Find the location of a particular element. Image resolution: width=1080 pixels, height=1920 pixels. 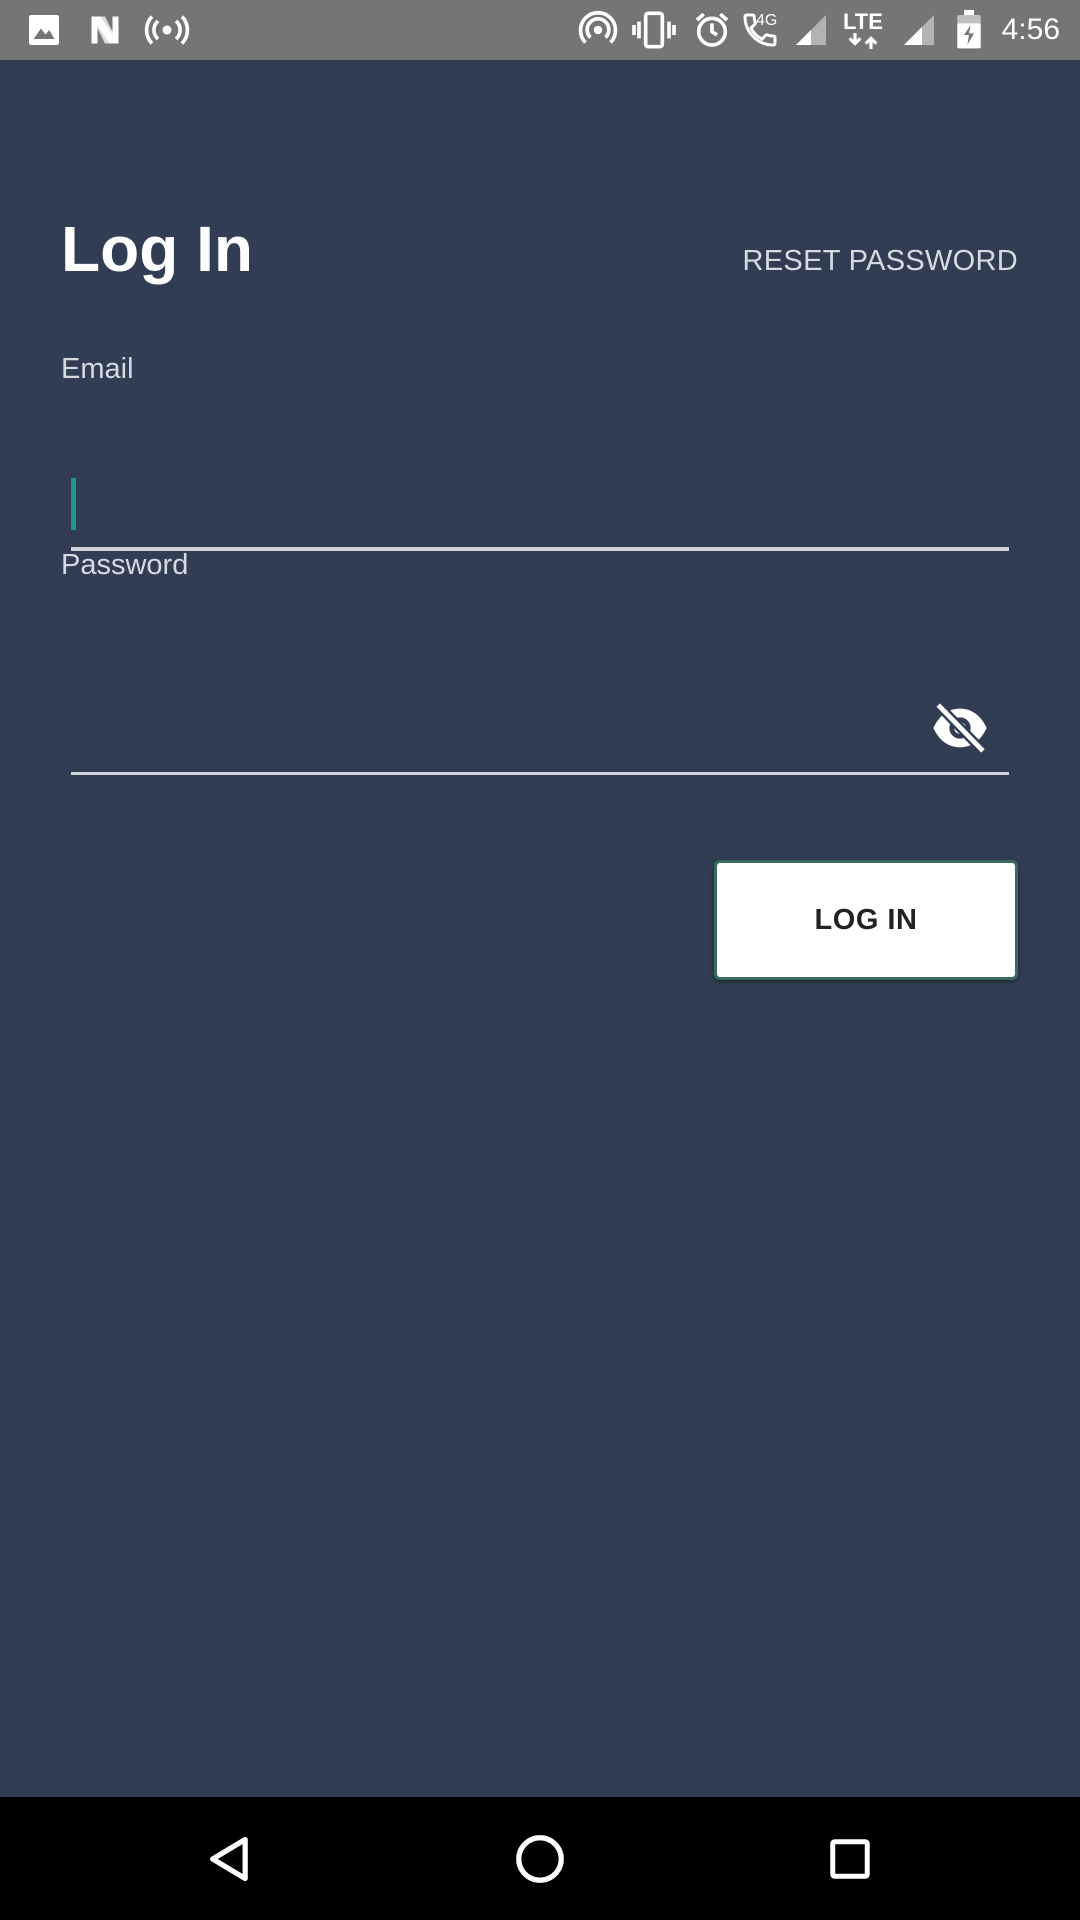

password-label: Password is located at coordinates (125, 565).